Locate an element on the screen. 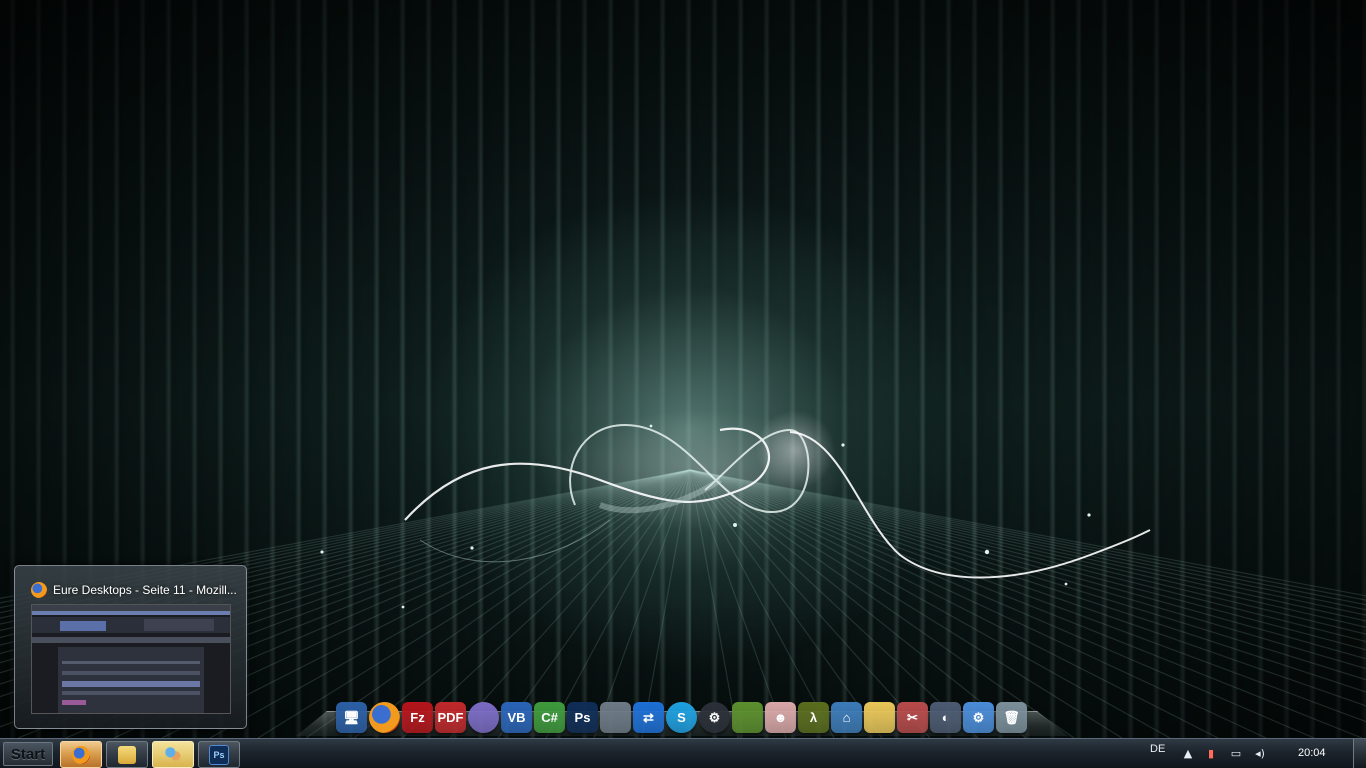  virtualbox-icon is located at coordinates (615, 717).